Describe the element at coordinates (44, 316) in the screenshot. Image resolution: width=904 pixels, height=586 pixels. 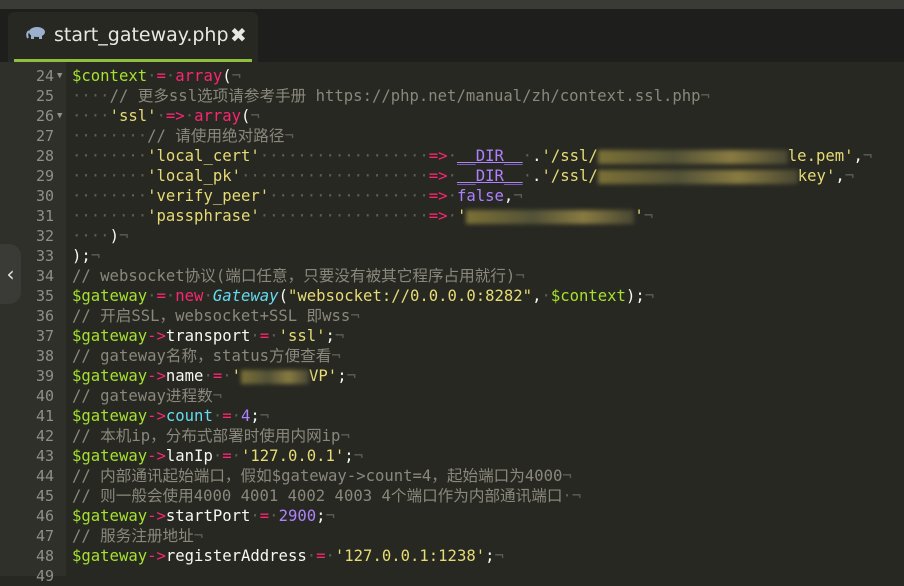
I see `line-number: 36` at that location.